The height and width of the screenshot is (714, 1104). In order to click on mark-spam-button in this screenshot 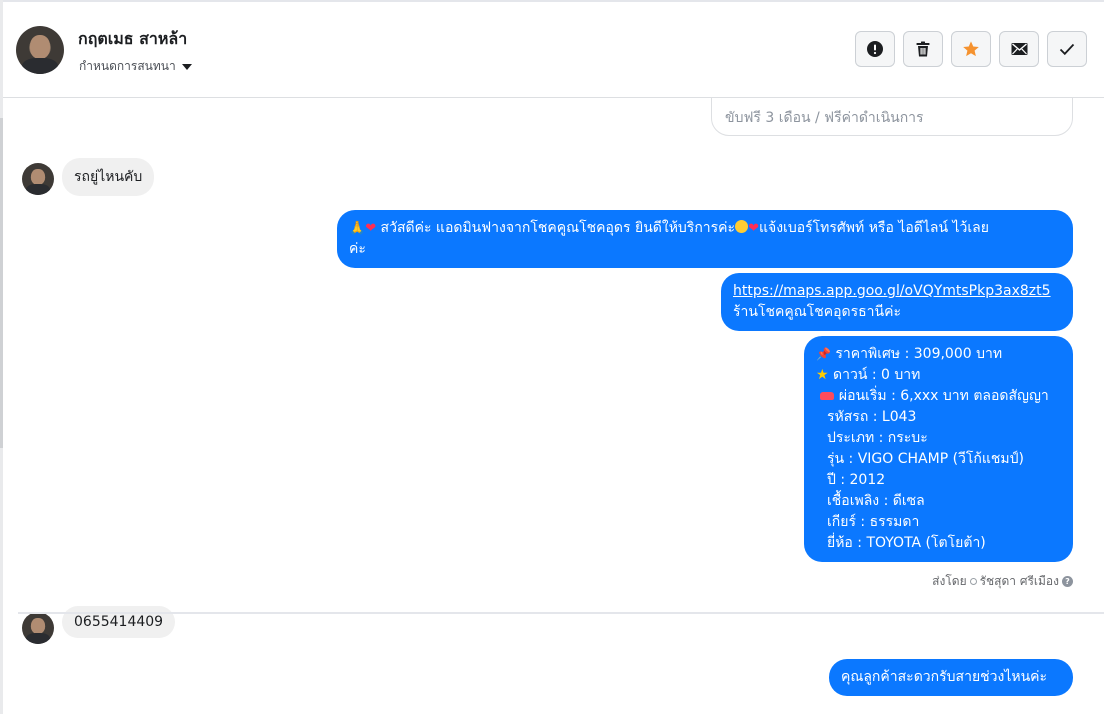, I will do `click(875, 49)`.